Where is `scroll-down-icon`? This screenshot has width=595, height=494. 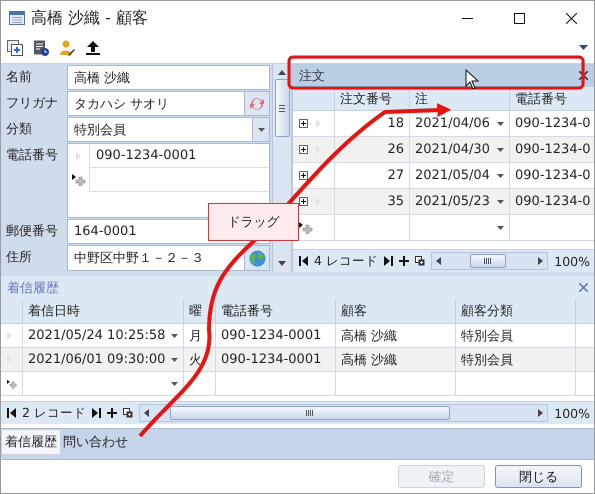 scroll-down-icon is located at coordinates (282, 263).